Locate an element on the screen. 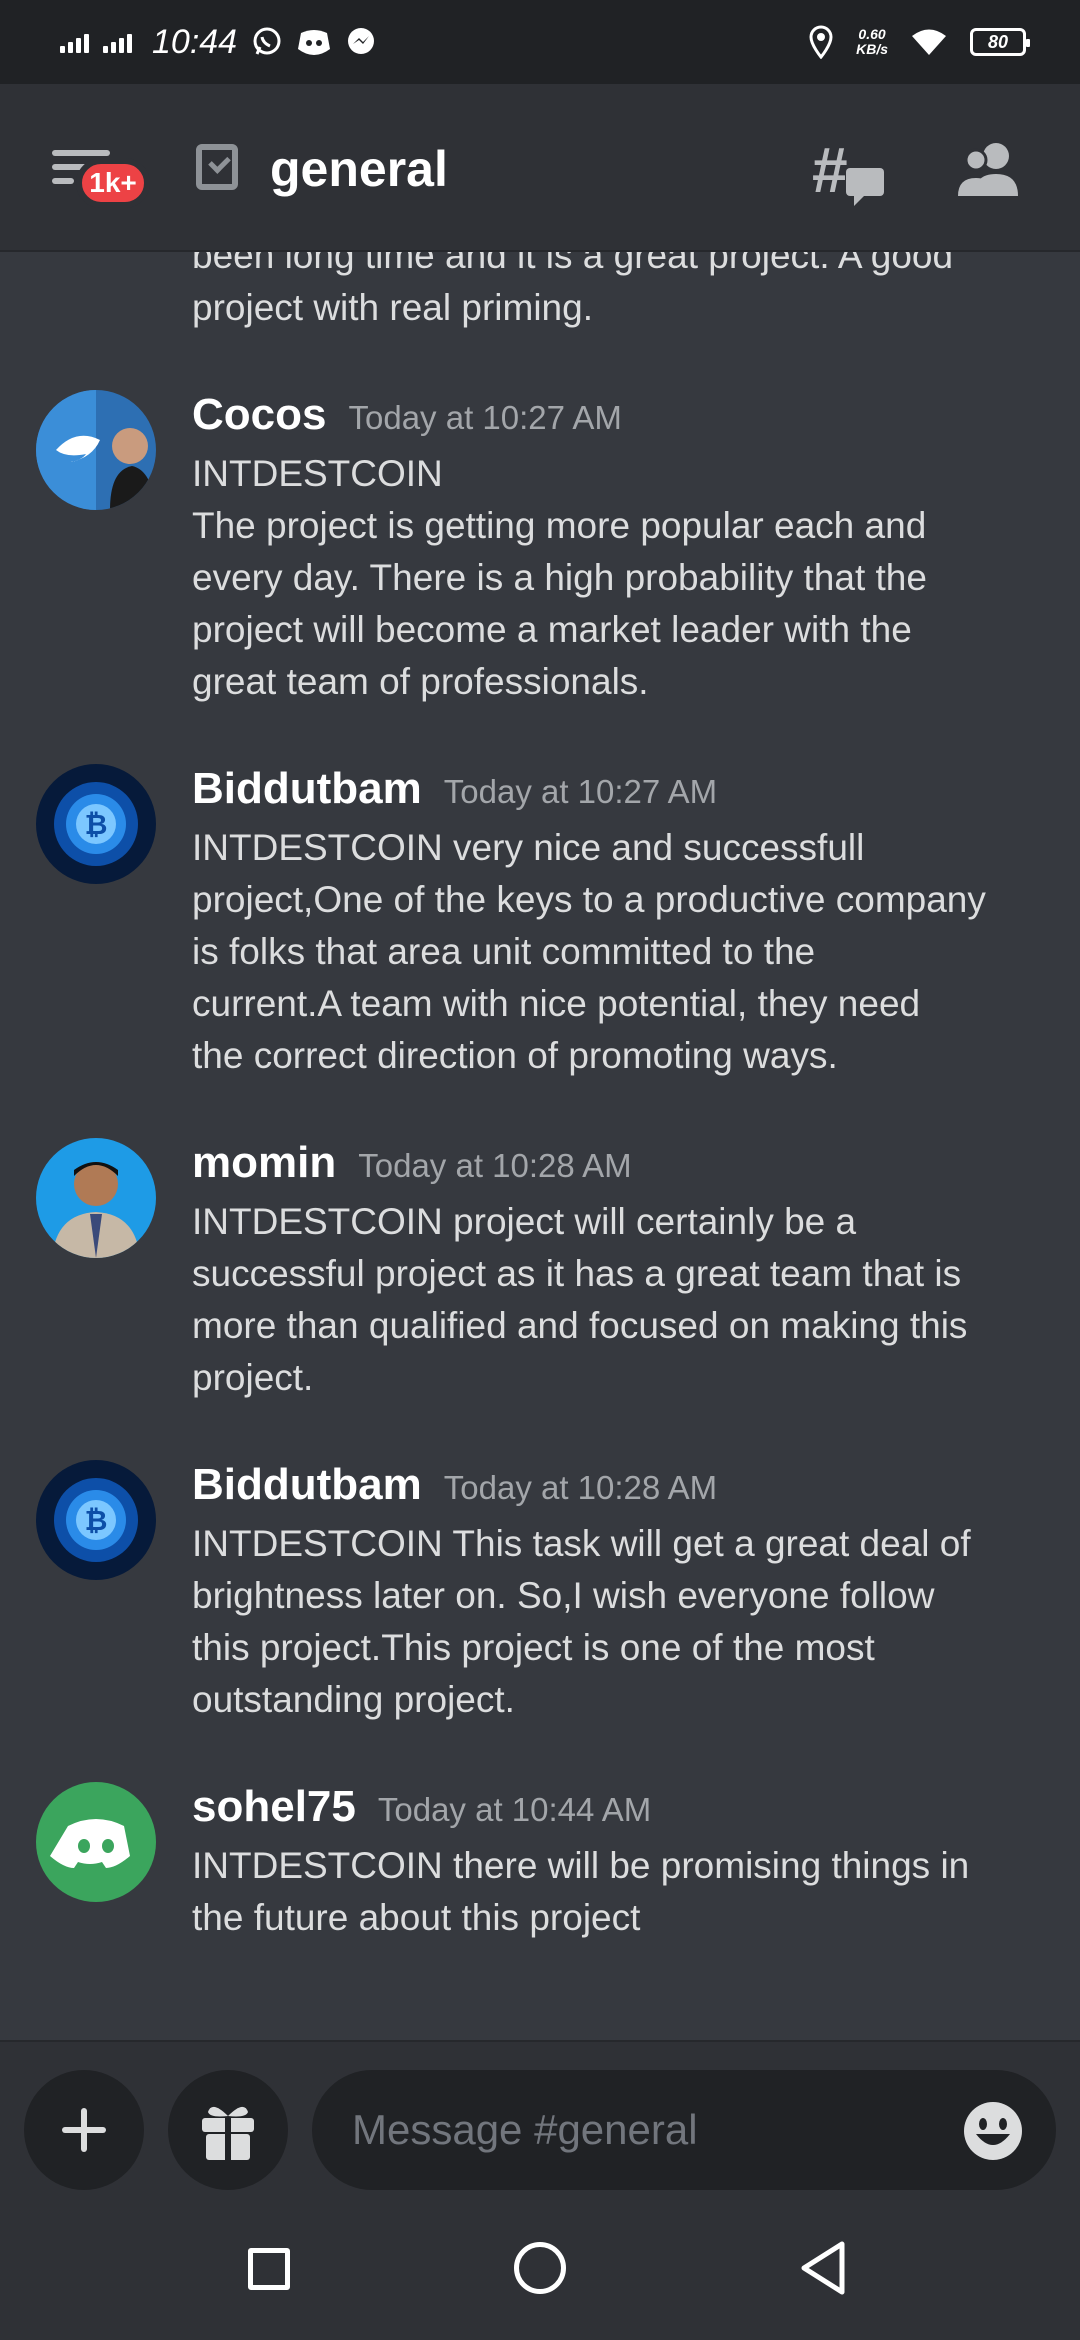 The image size is (1080, 2340). location-icon is located at coordinates (821, 42).